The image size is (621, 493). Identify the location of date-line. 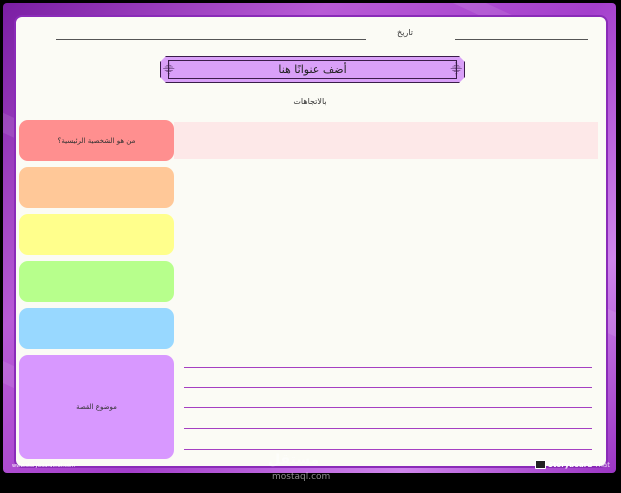
(521, 39).